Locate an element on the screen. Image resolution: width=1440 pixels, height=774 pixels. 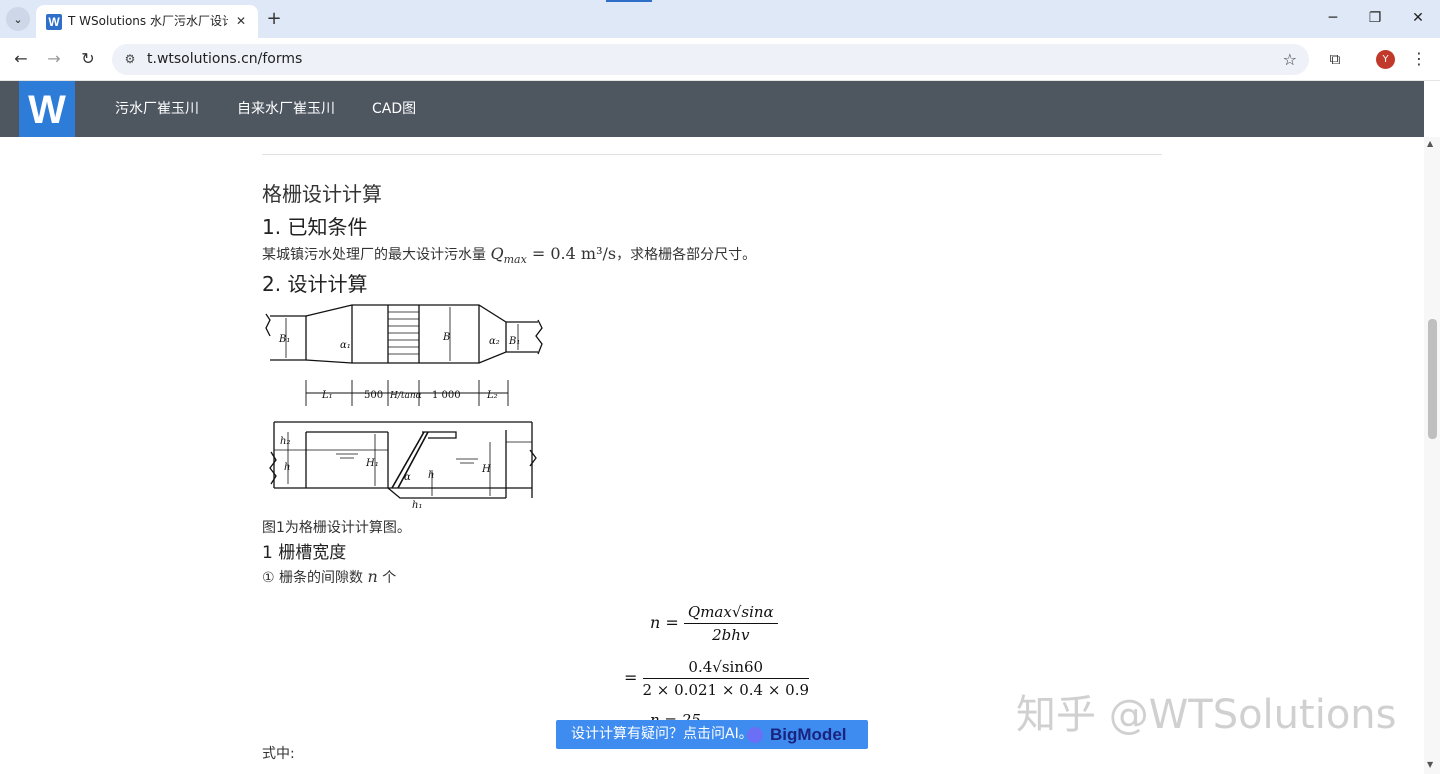
item-bar-gap-count: ① 栅条的间隙数 n 个 is located at coordinates (329, 577).